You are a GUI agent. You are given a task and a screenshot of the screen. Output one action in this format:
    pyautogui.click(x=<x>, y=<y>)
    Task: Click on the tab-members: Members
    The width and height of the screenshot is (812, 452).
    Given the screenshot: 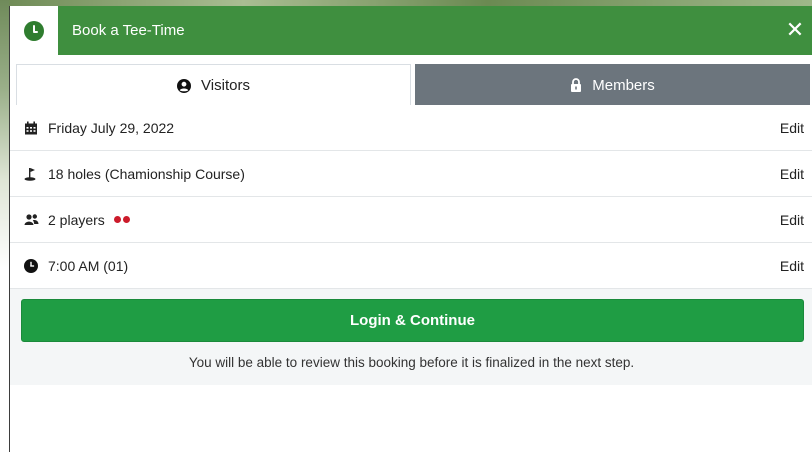 What is the action you would take?
    pyautogui.click(x=612, y=85)
    